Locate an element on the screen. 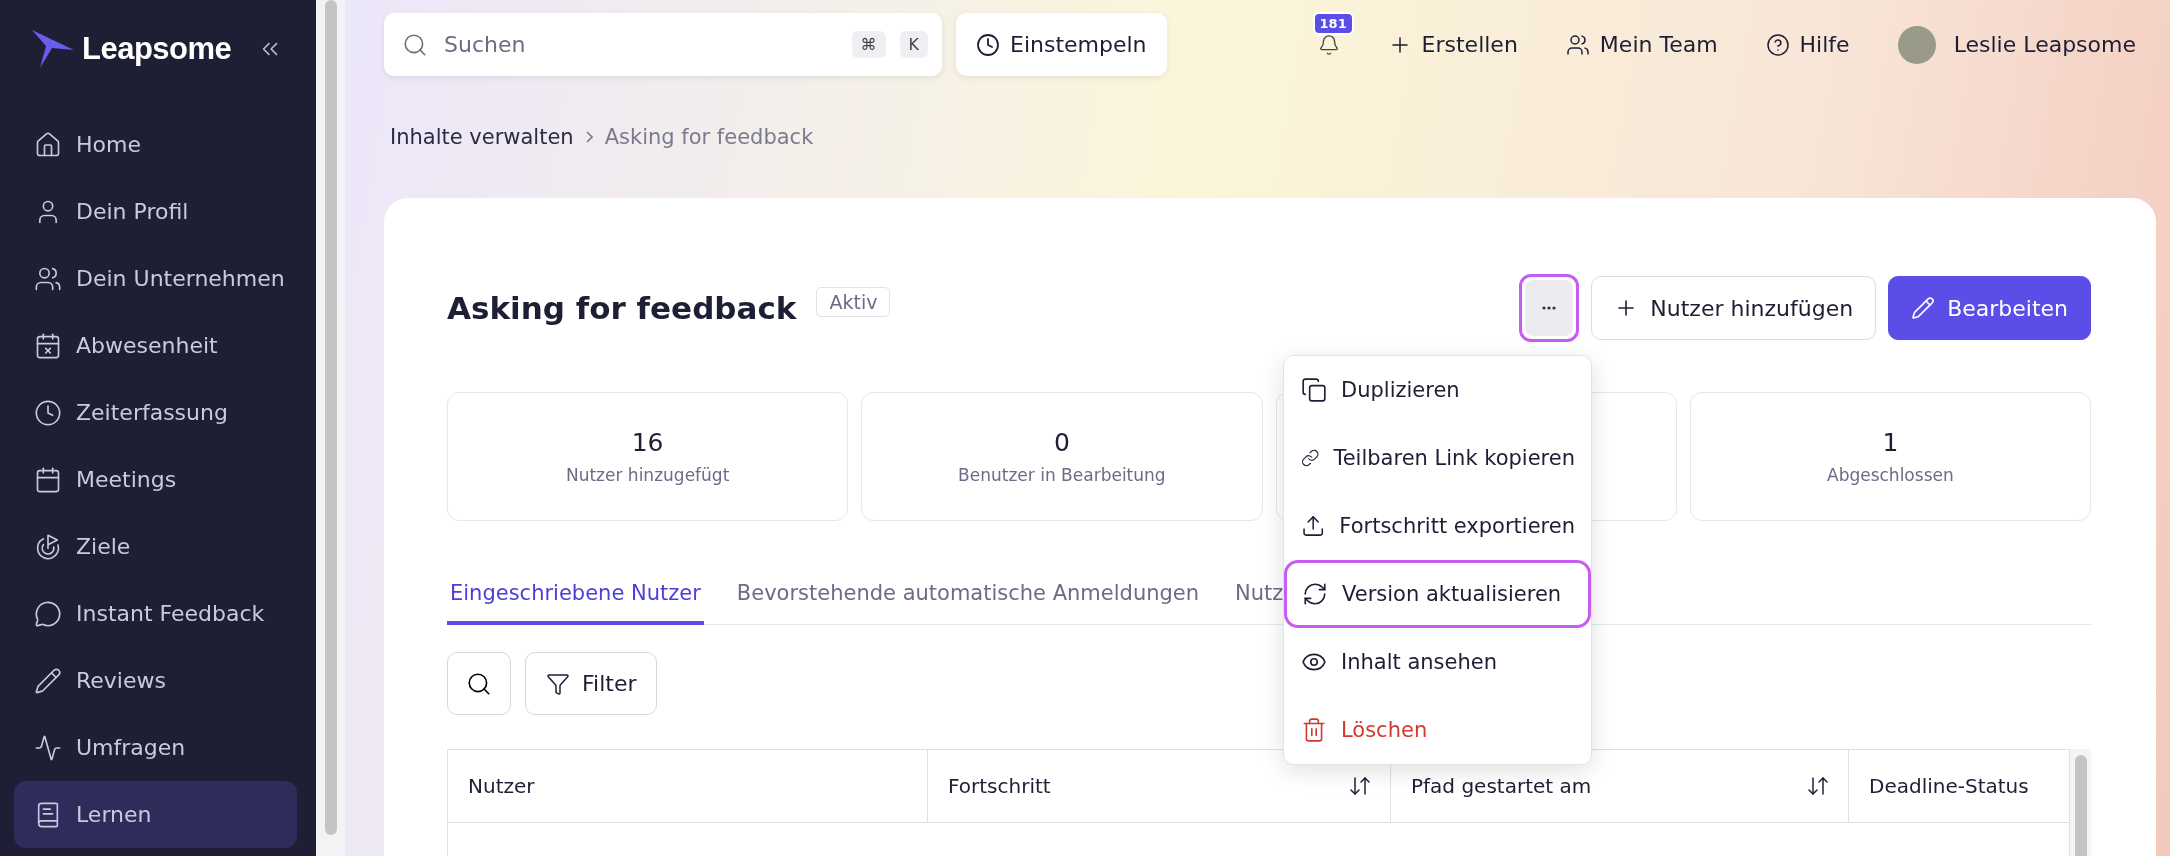 This screenshot has width=2170, height=856. breadcrumb-link: Asking for feedback is located at coordinates (709, 137).